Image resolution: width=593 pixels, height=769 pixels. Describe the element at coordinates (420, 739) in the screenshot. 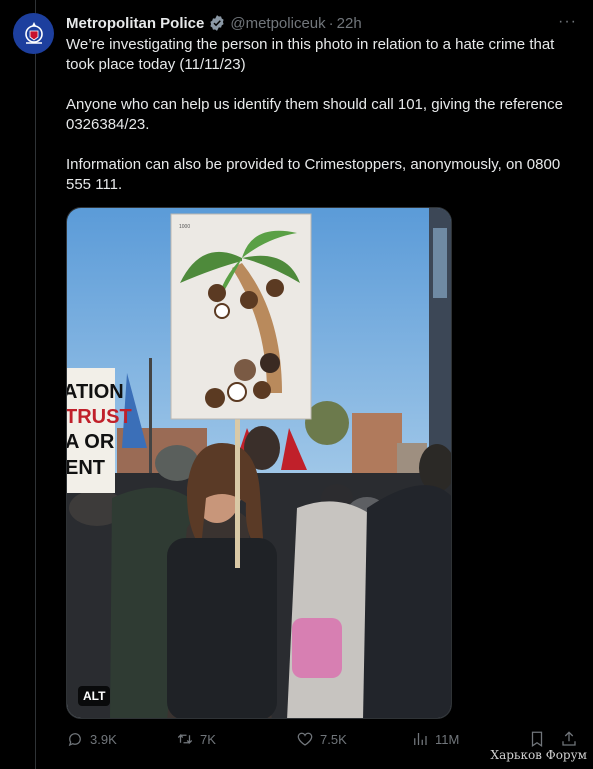

I see `views-chart-icon` at that location.